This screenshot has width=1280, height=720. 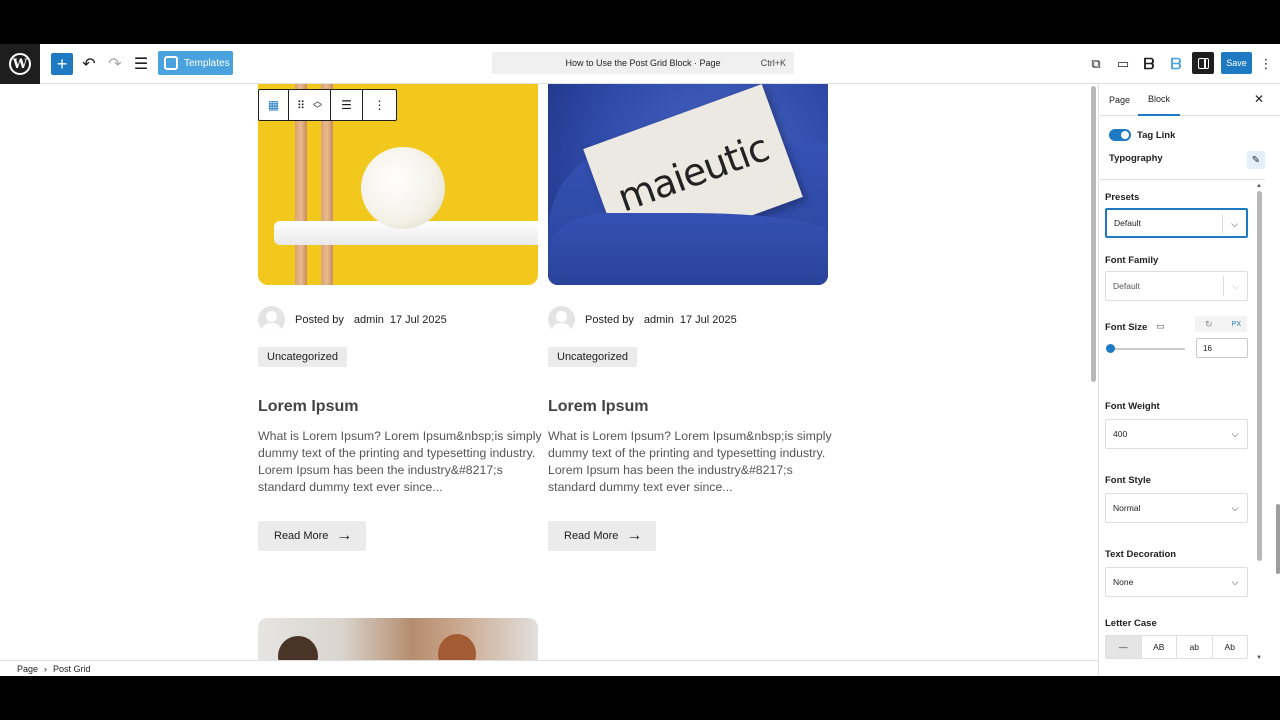 I want to click on font-style-select: Normal ⌵, so click(x=1176, y=508).